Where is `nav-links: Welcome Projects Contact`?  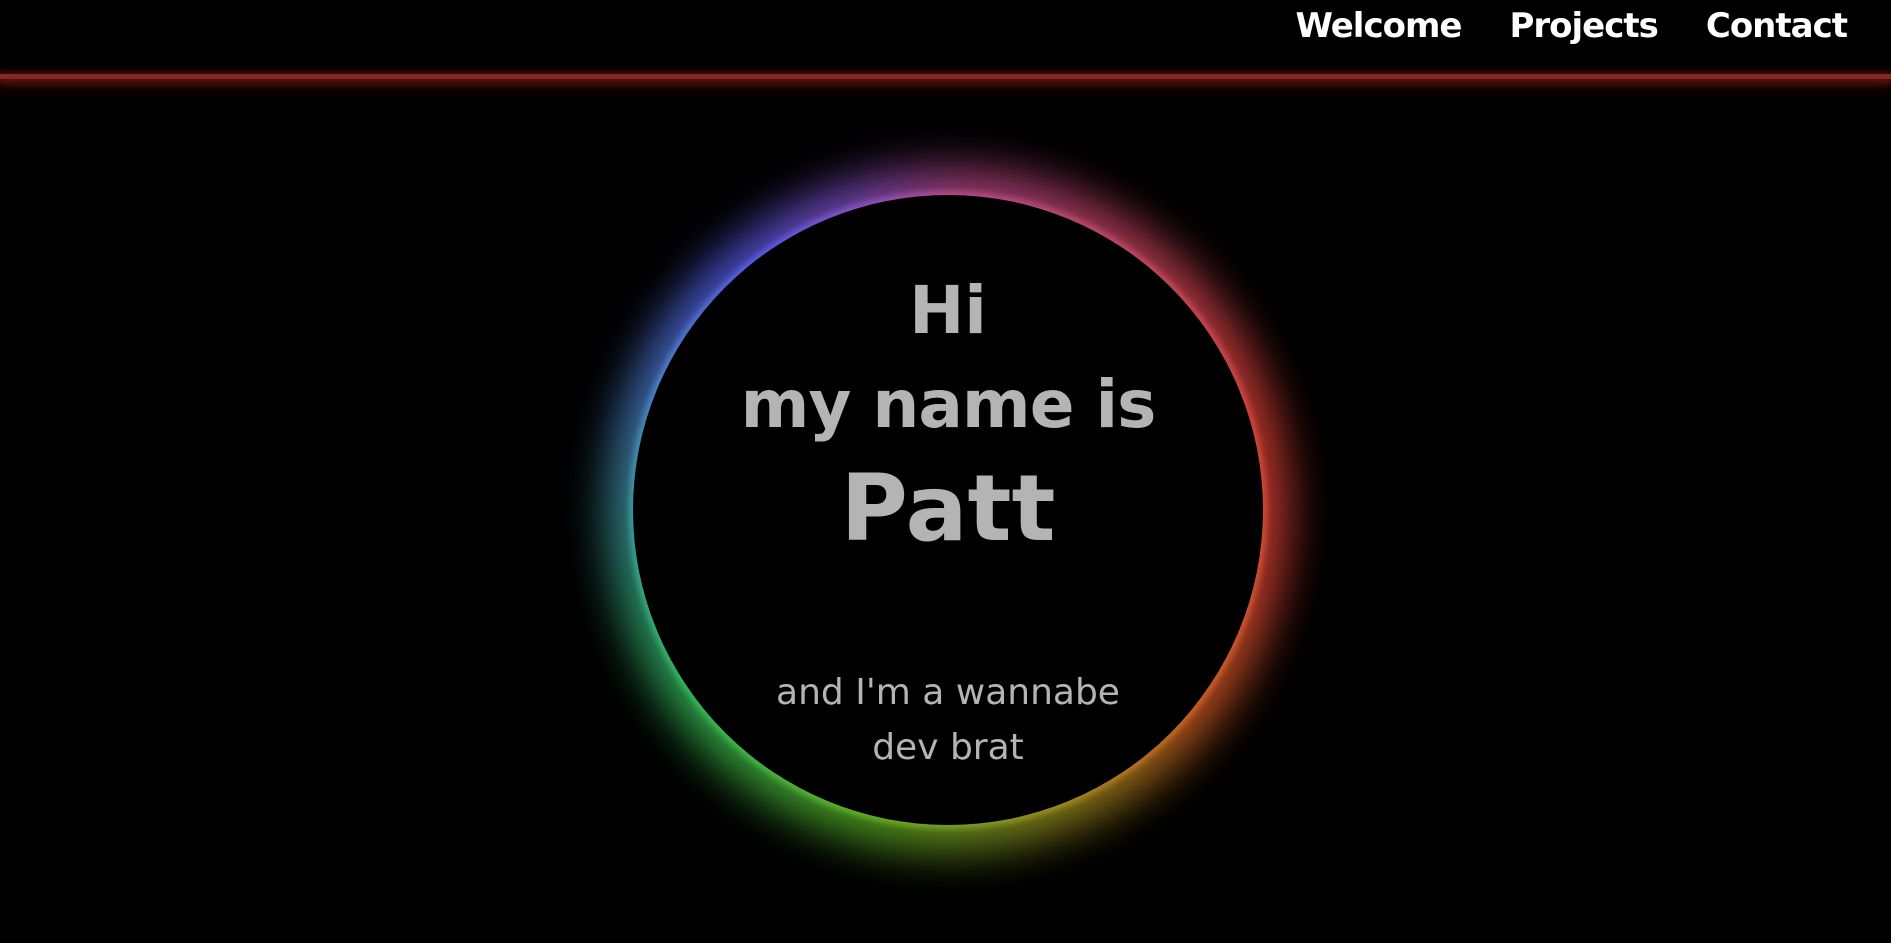
nav-links: Welcome Projects Contact is located at coordinates (1571, 26).